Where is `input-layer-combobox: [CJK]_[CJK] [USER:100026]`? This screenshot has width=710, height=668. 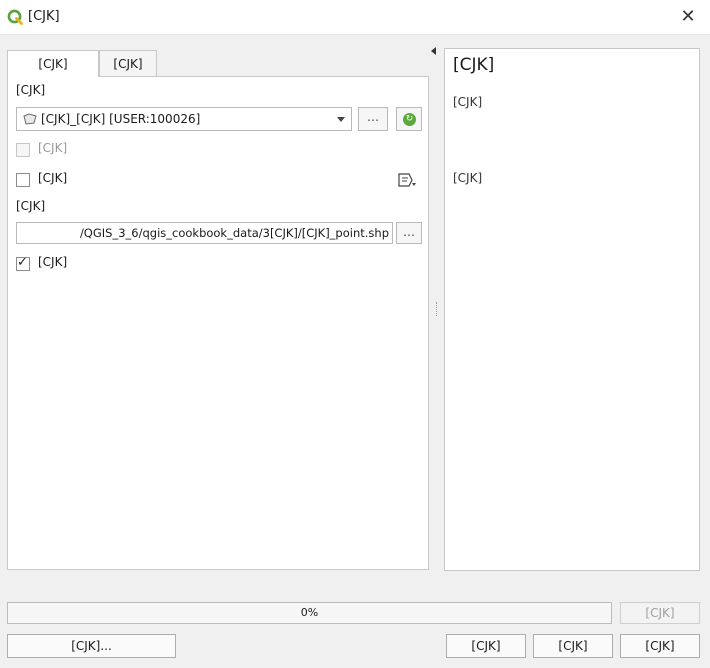 input-layer-combobox: [CJK]_[CJK] [USER:100026] is located at coordinates (184, 119).